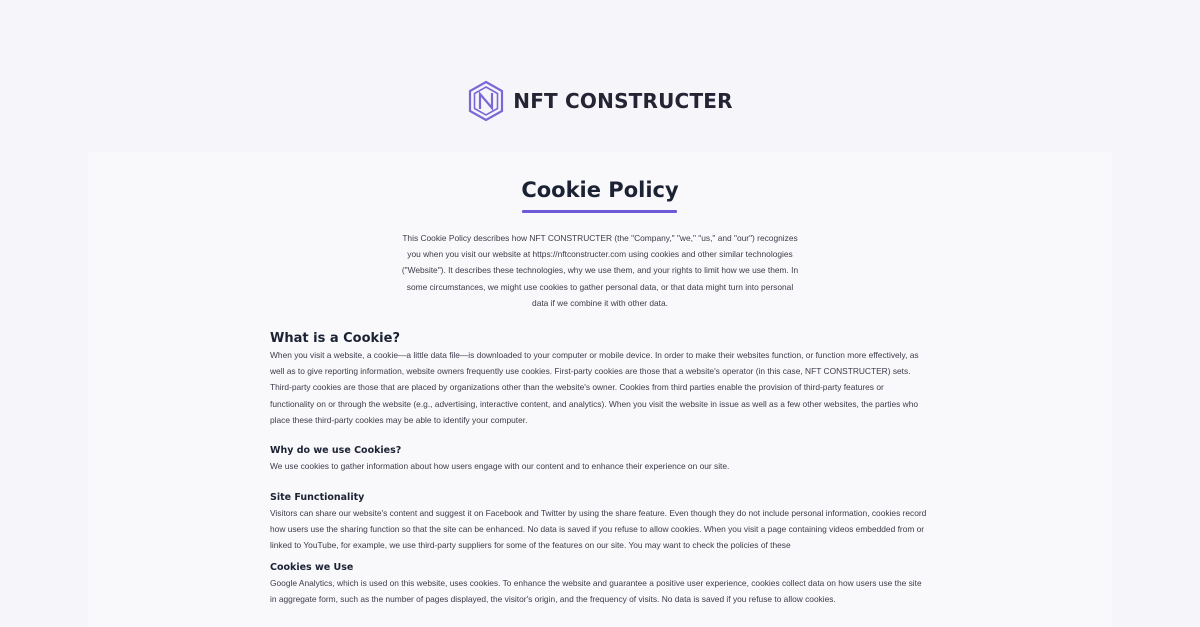  I want to click on section-heading: What is a Cookie?, so click(335, 338).